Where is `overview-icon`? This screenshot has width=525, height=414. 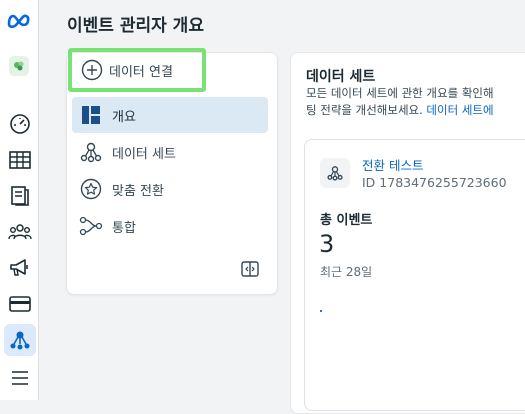 overview-icon is located at coordinates (91, 115).